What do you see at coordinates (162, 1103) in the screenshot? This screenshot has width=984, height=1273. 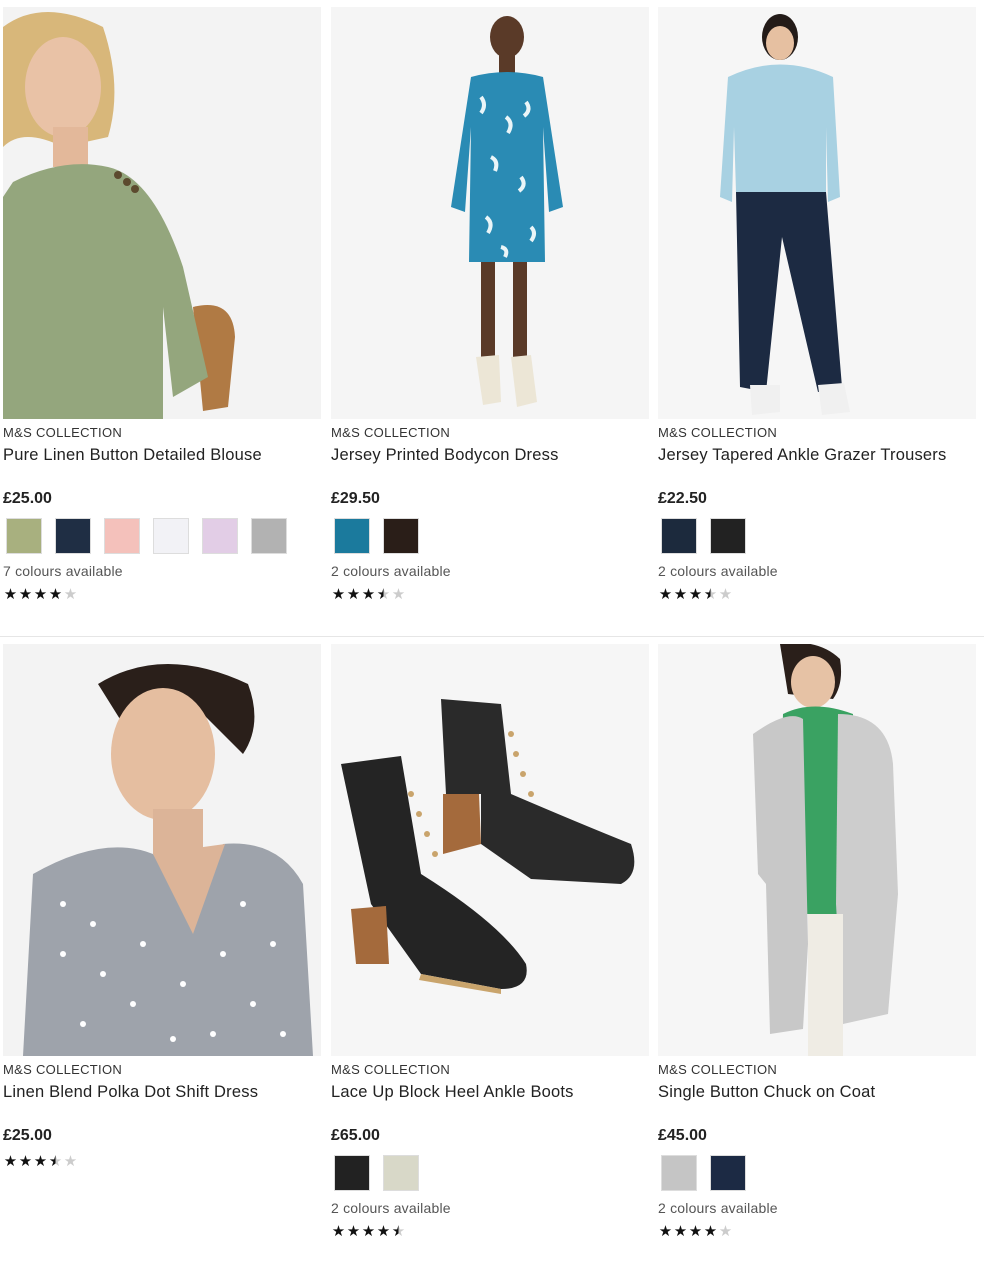 I see `product-title: Linen Blend Polka Dot Shift Dress` at bounding box center [162, 1103].